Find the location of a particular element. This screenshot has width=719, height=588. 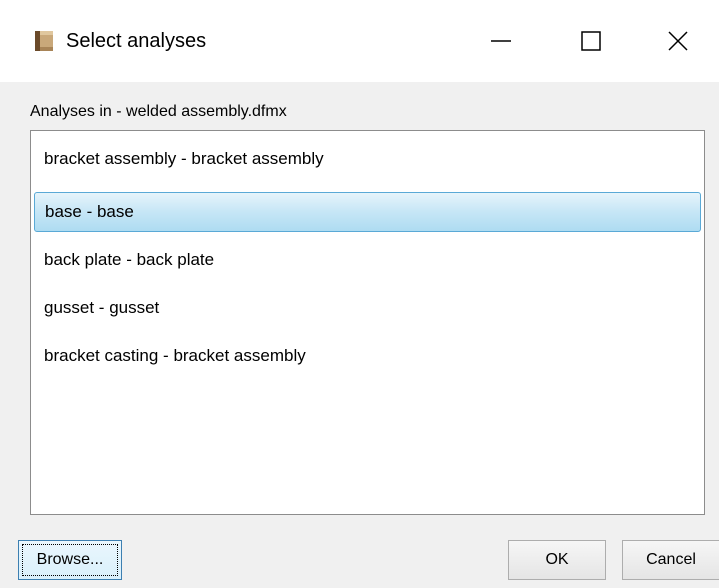

minimize-icon is located at coordinates (501, 41).